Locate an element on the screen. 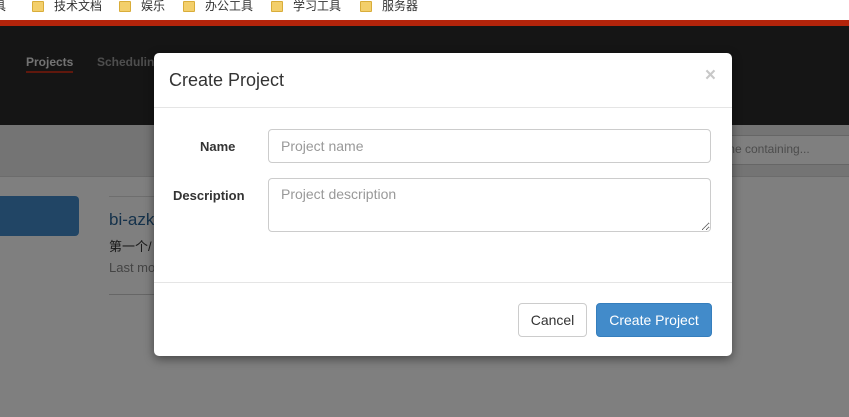 The height and width of the screenshot is (417, 849). bookmark-label: 办公工具 is located at coordinates (229, 6).